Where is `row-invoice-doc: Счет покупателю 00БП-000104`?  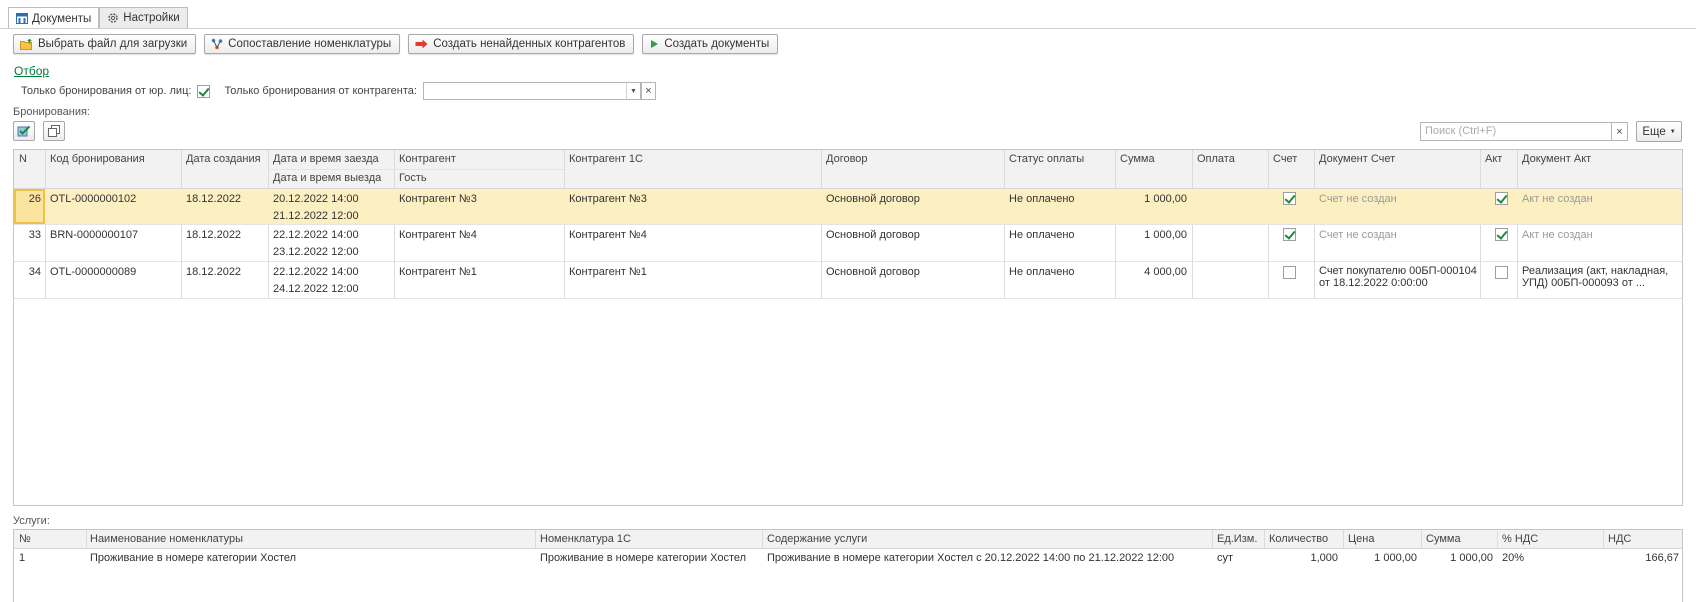 row-invoice-doc: Счет покупателю 00БП-000104 is located at coordinates (1398, 271).